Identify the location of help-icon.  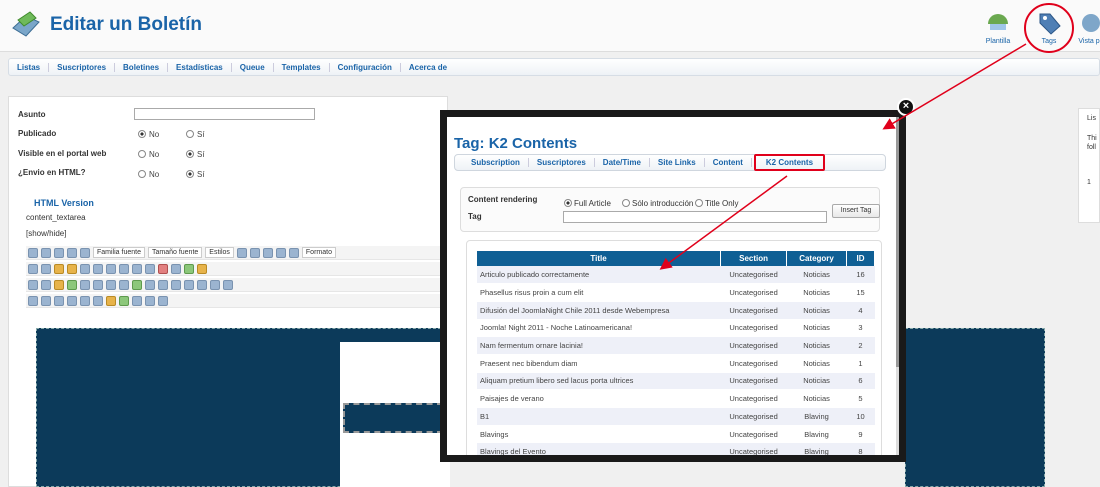
(33, 252).